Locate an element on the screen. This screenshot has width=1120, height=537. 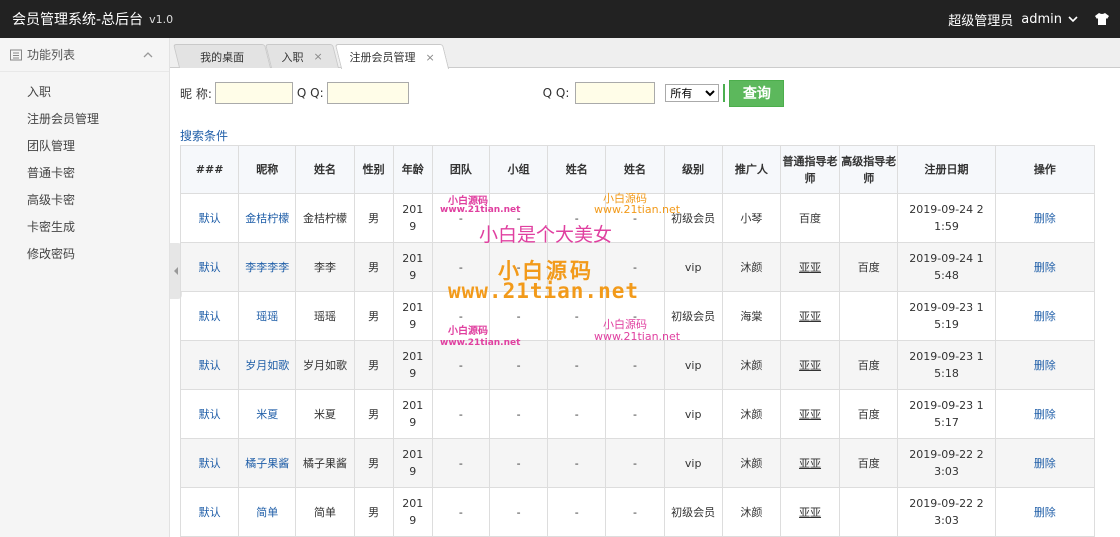
sidebar-menu: 入职 注册会员管理 团队管理 普通卡密 高级卡密 卡密生成 修改密码 is located at coordinates (84, 170).